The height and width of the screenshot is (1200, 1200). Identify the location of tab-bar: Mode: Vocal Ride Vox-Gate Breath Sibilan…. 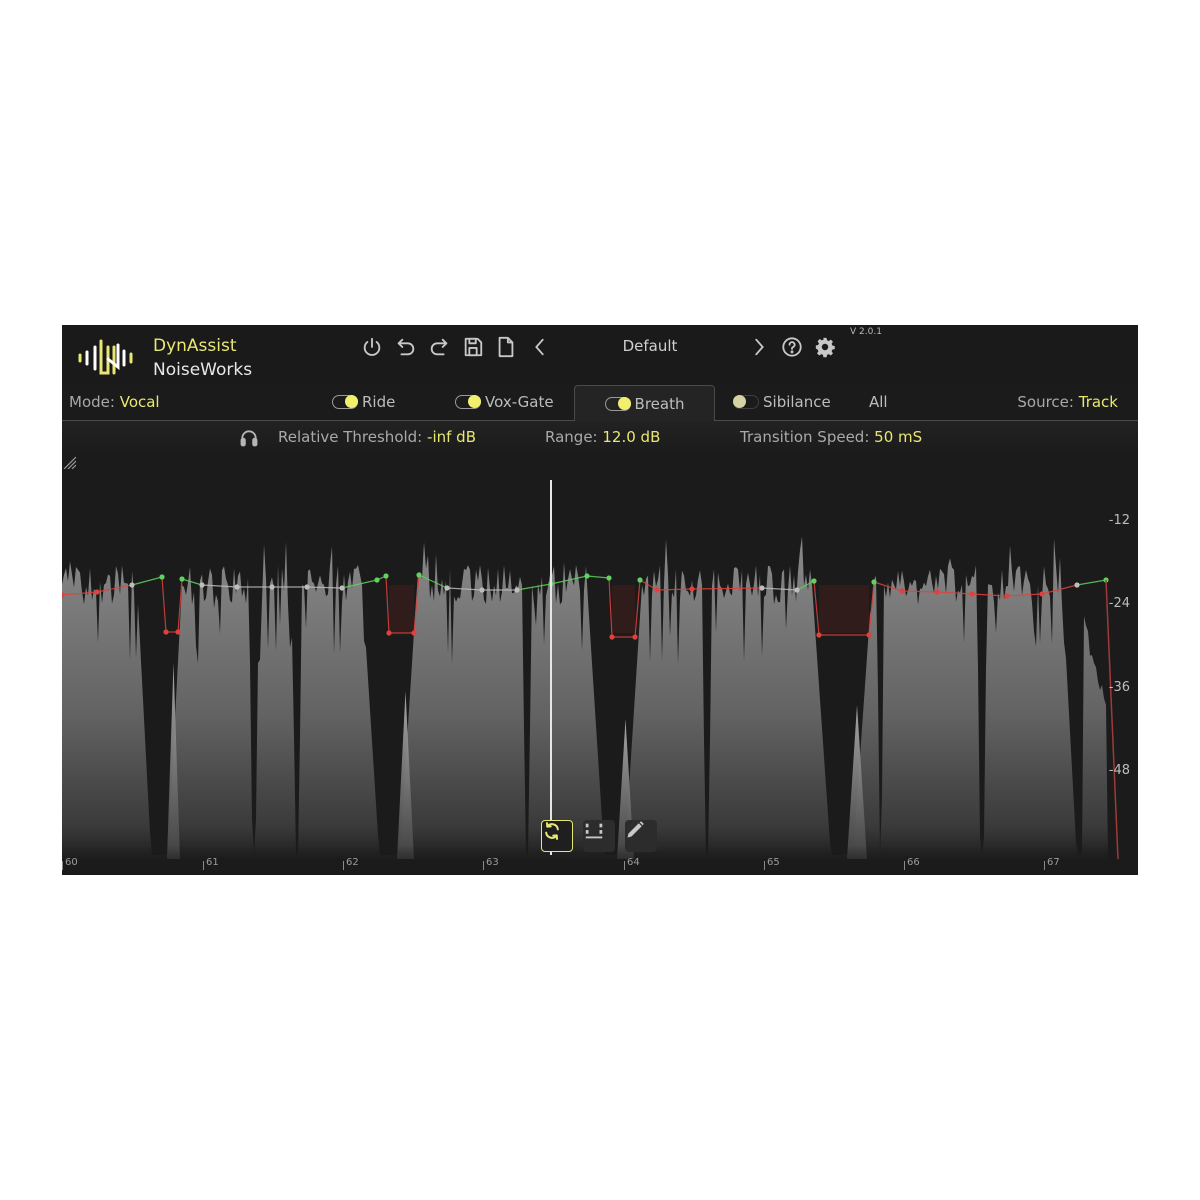
(600, 403).